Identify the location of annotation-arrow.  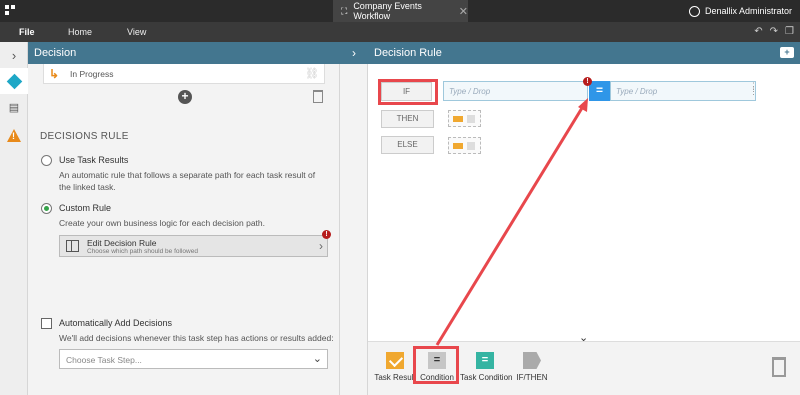
(511, 222).